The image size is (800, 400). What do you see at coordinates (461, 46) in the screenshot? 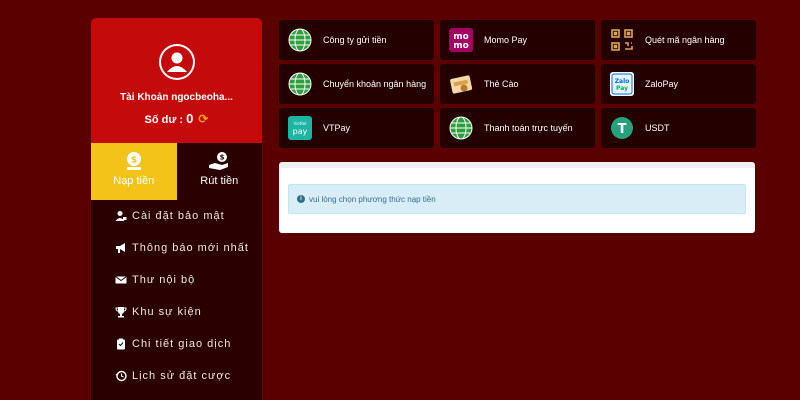
I see `momo-bottom-text: mo` at bounding box center [461, 46].